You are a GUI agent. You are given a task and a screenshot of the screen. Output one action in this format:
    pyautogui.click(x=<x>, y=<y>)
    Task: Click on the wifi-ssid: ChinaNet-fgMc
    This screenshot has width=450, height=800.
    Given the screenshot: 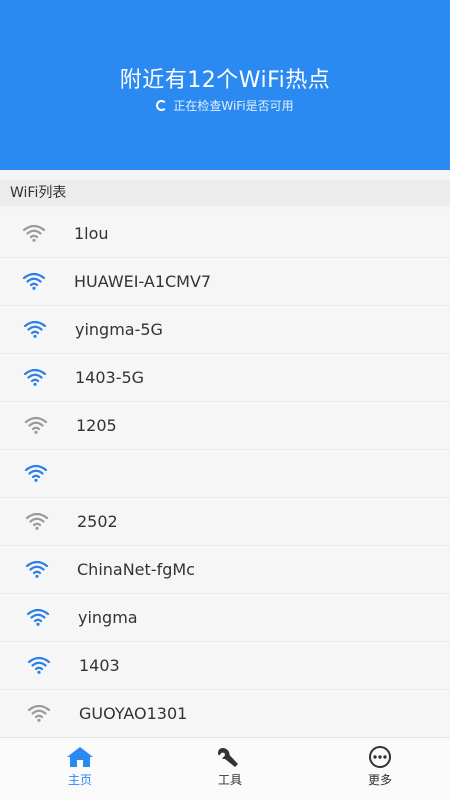 What is the action you would take?
    pyautogui.click(x=136, y=569)
    